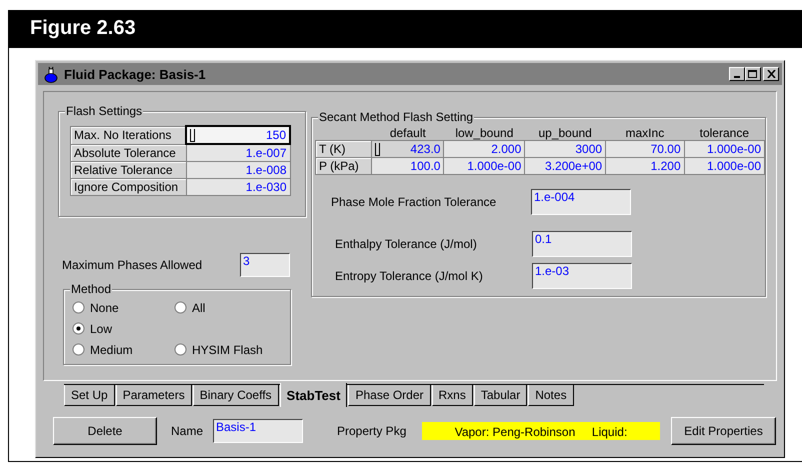  Describe the element at coordinates (409, 276) in the screenshot. I see `field-label: Entropy Tolerance (J/mol K)` at that location.